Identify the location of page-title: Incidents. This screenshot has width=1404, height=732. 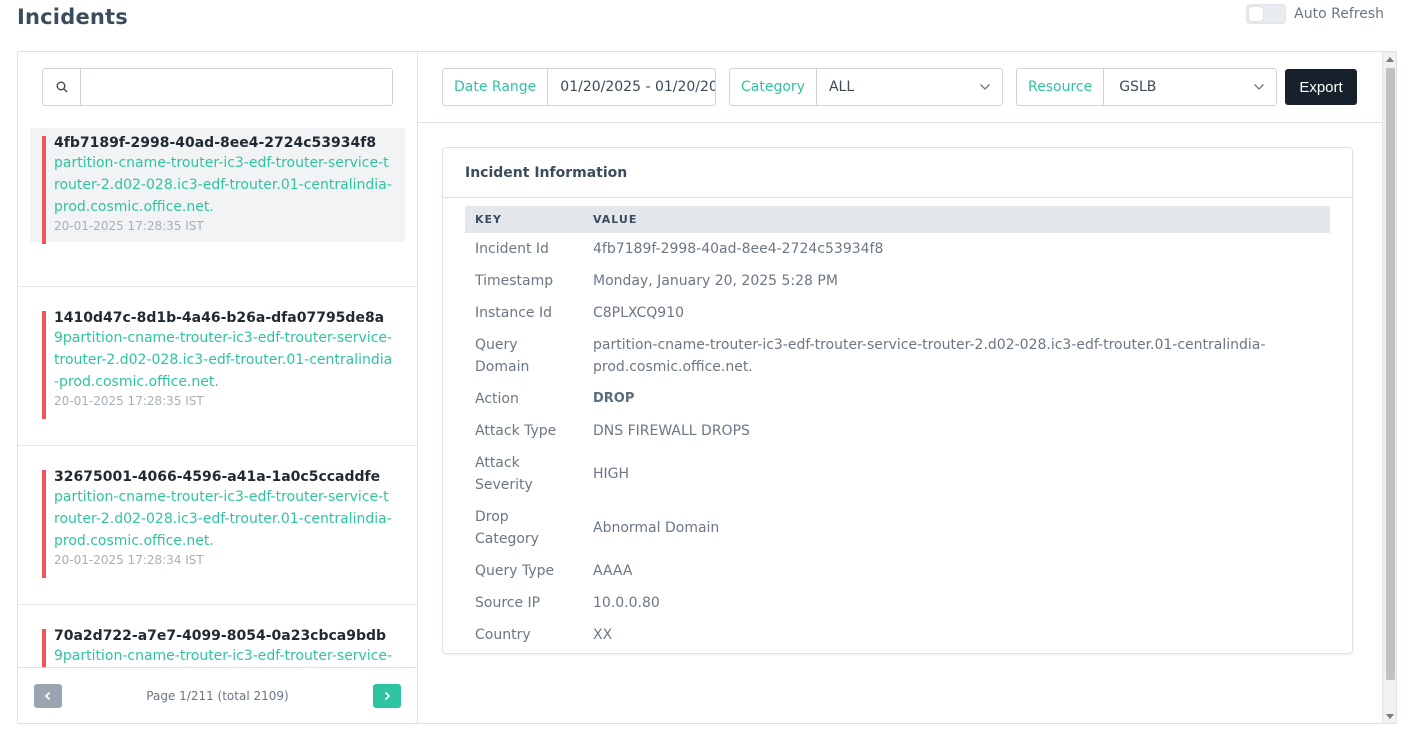
(72, 17).